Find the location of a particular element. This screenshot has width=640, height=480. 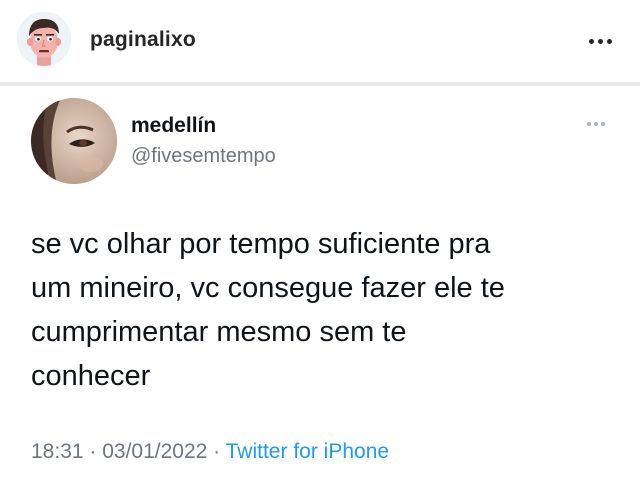

tweet-author-handle: @fivesemtempo is located at coordinates (203, 156).